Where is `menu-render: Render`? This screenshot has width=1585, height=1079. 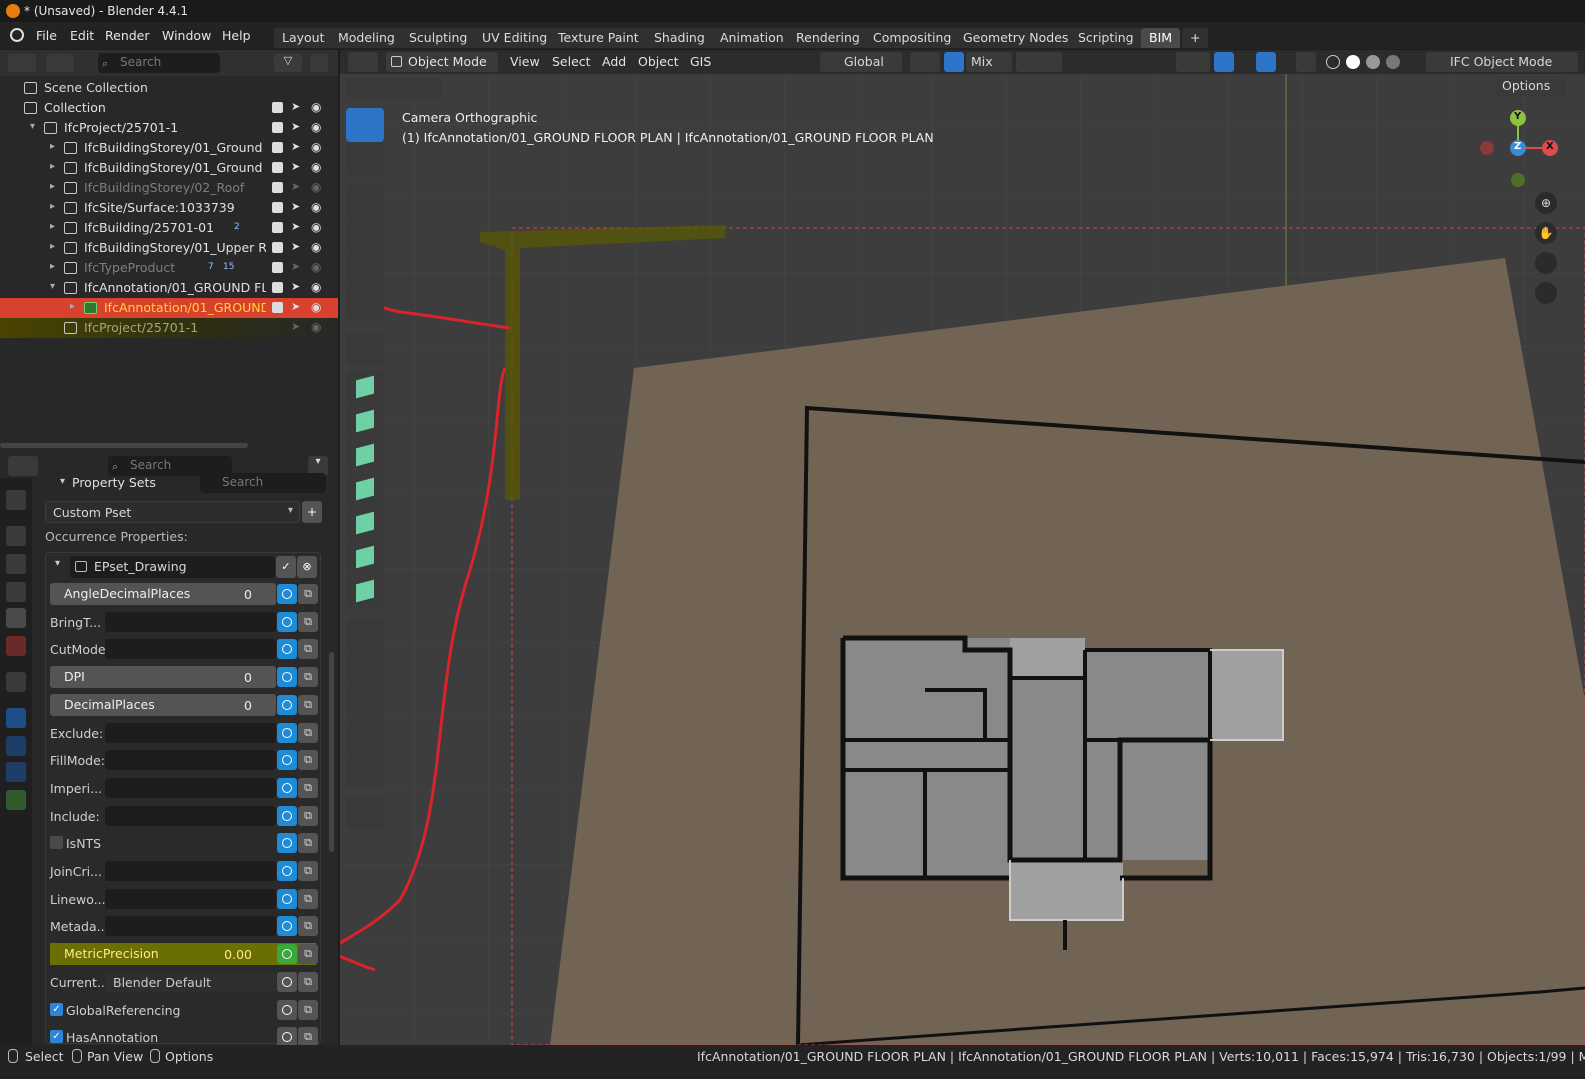 menu-render: Render is located at coordinates (127, 35).